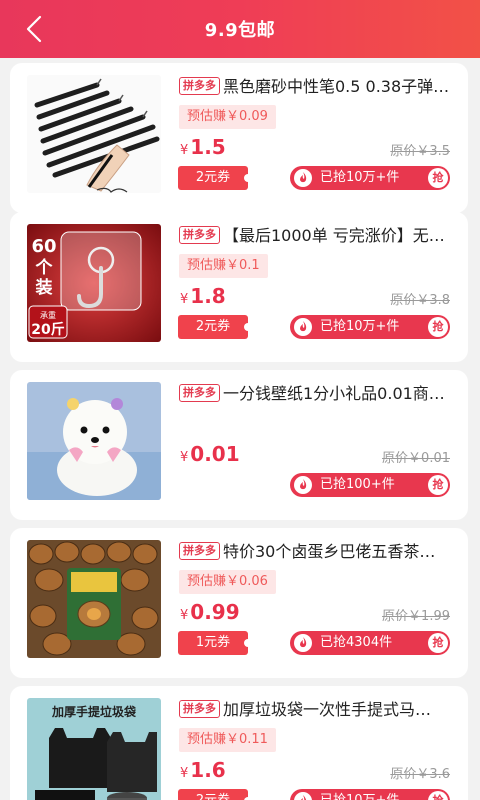  What do you see at coordinates (48, 315) in the screenshot?
I see `hook-load-label: 承重` at bounding box center [48, 315].